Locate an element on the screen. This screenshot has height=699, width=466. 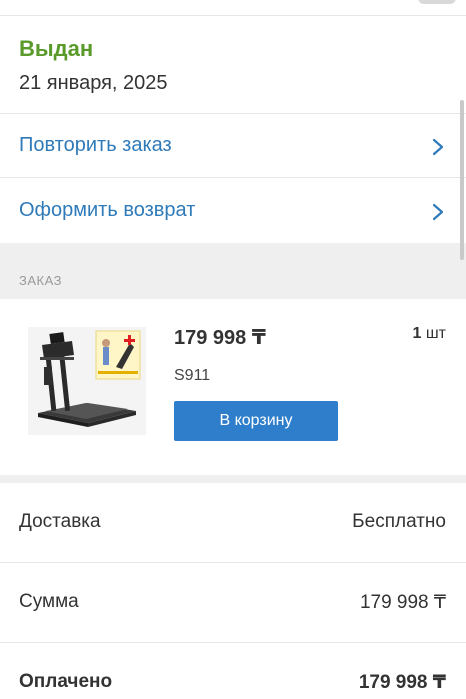
order-status-date: 21 января, 2025 is located at coordinates (93, 83).